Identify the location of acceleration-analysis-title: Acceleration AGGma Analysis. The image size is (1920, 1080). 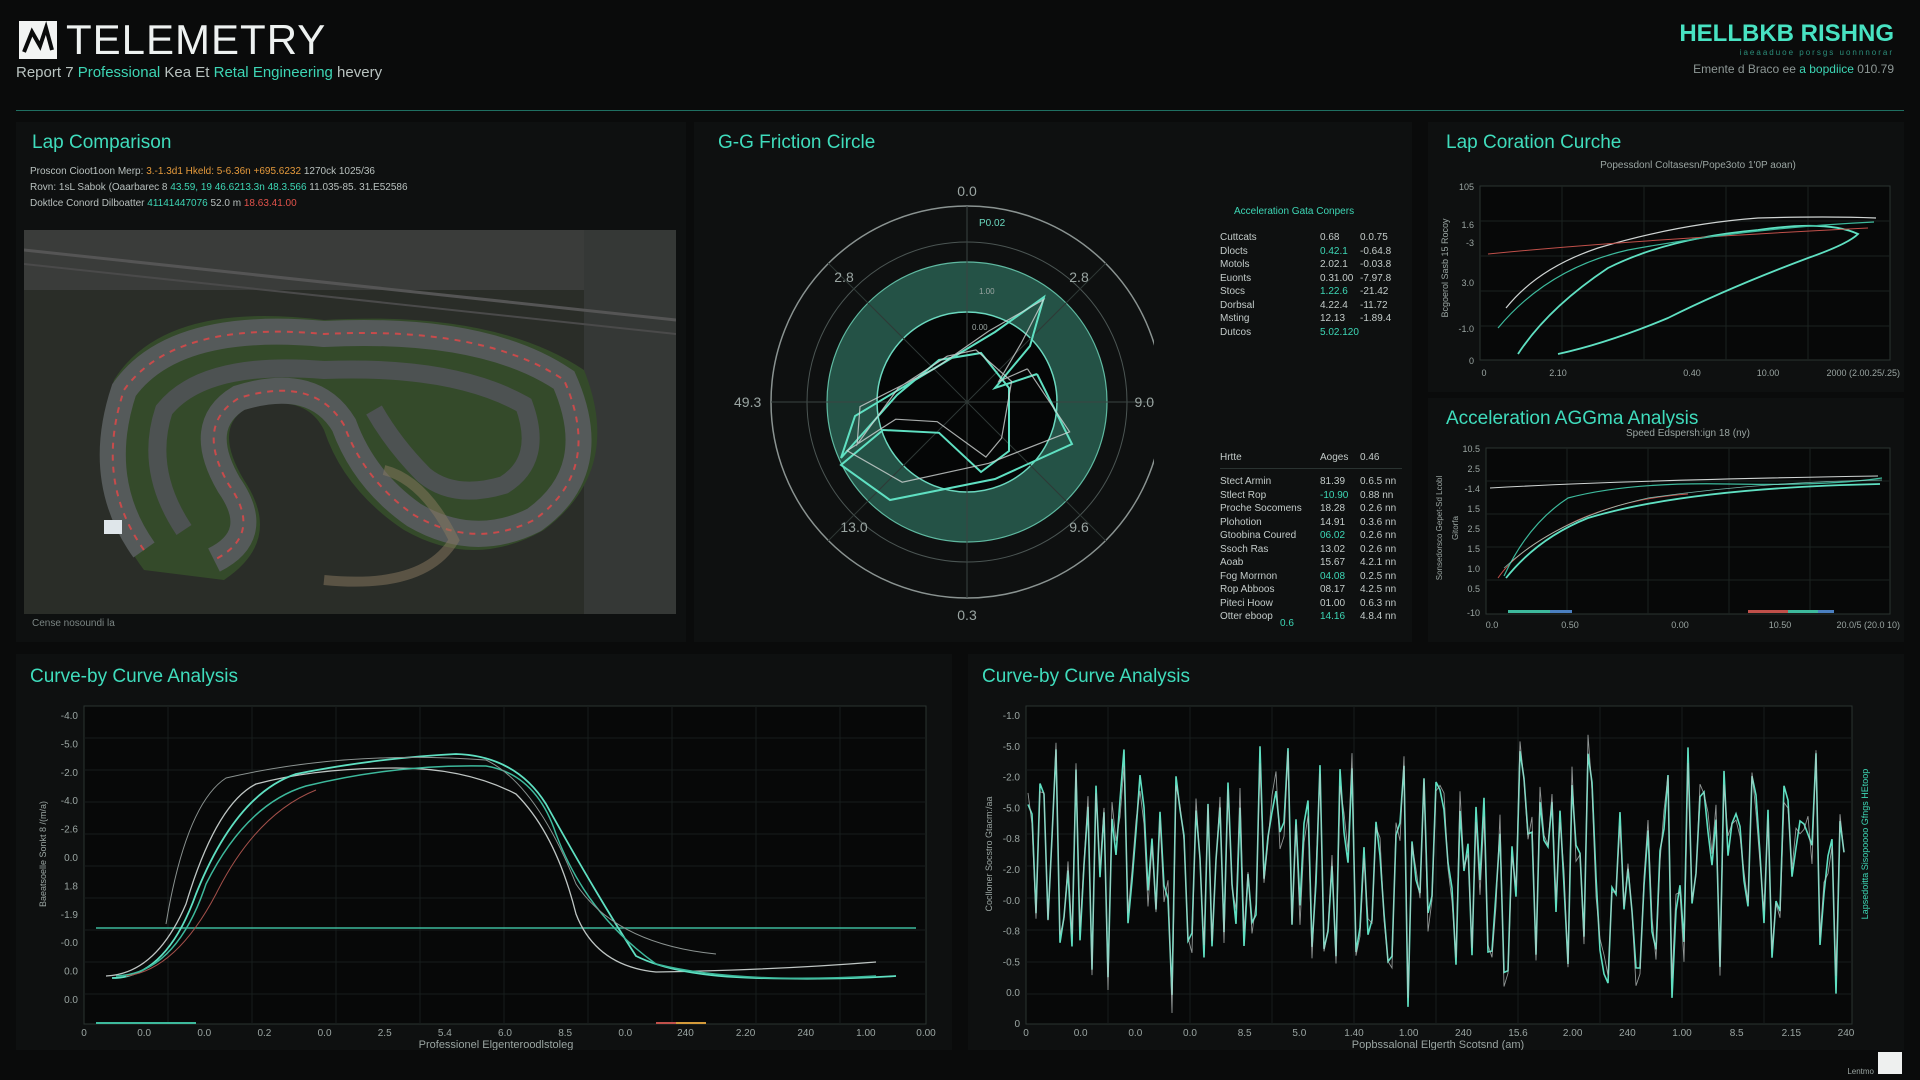
(1572, 418).